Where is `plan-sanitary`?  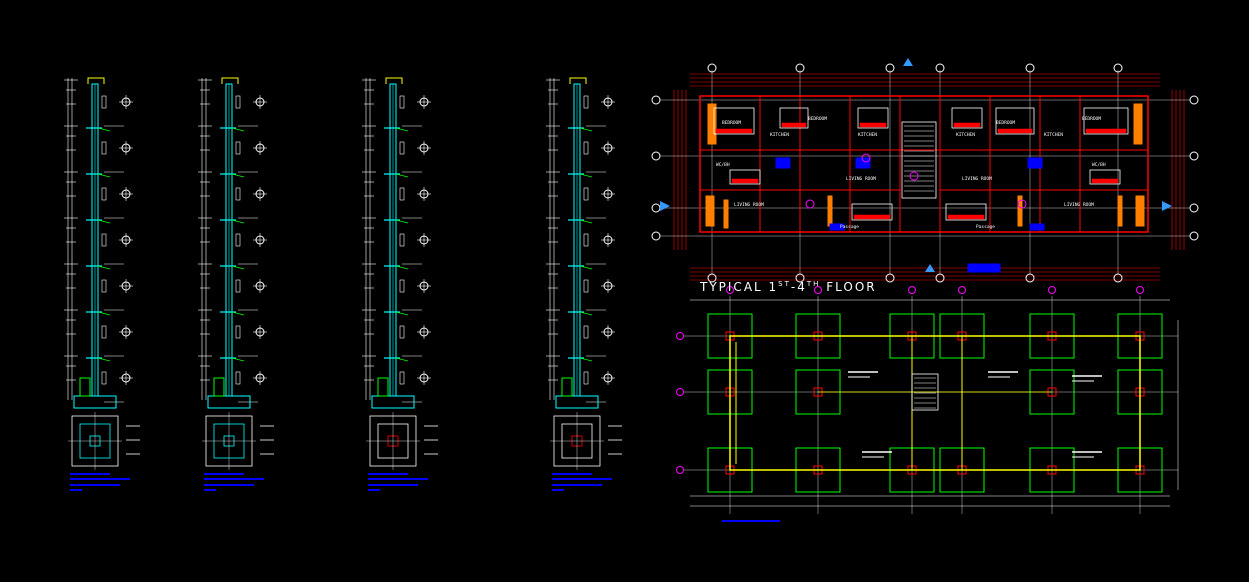 plan-sanitary is located at coordinates (810, 204).